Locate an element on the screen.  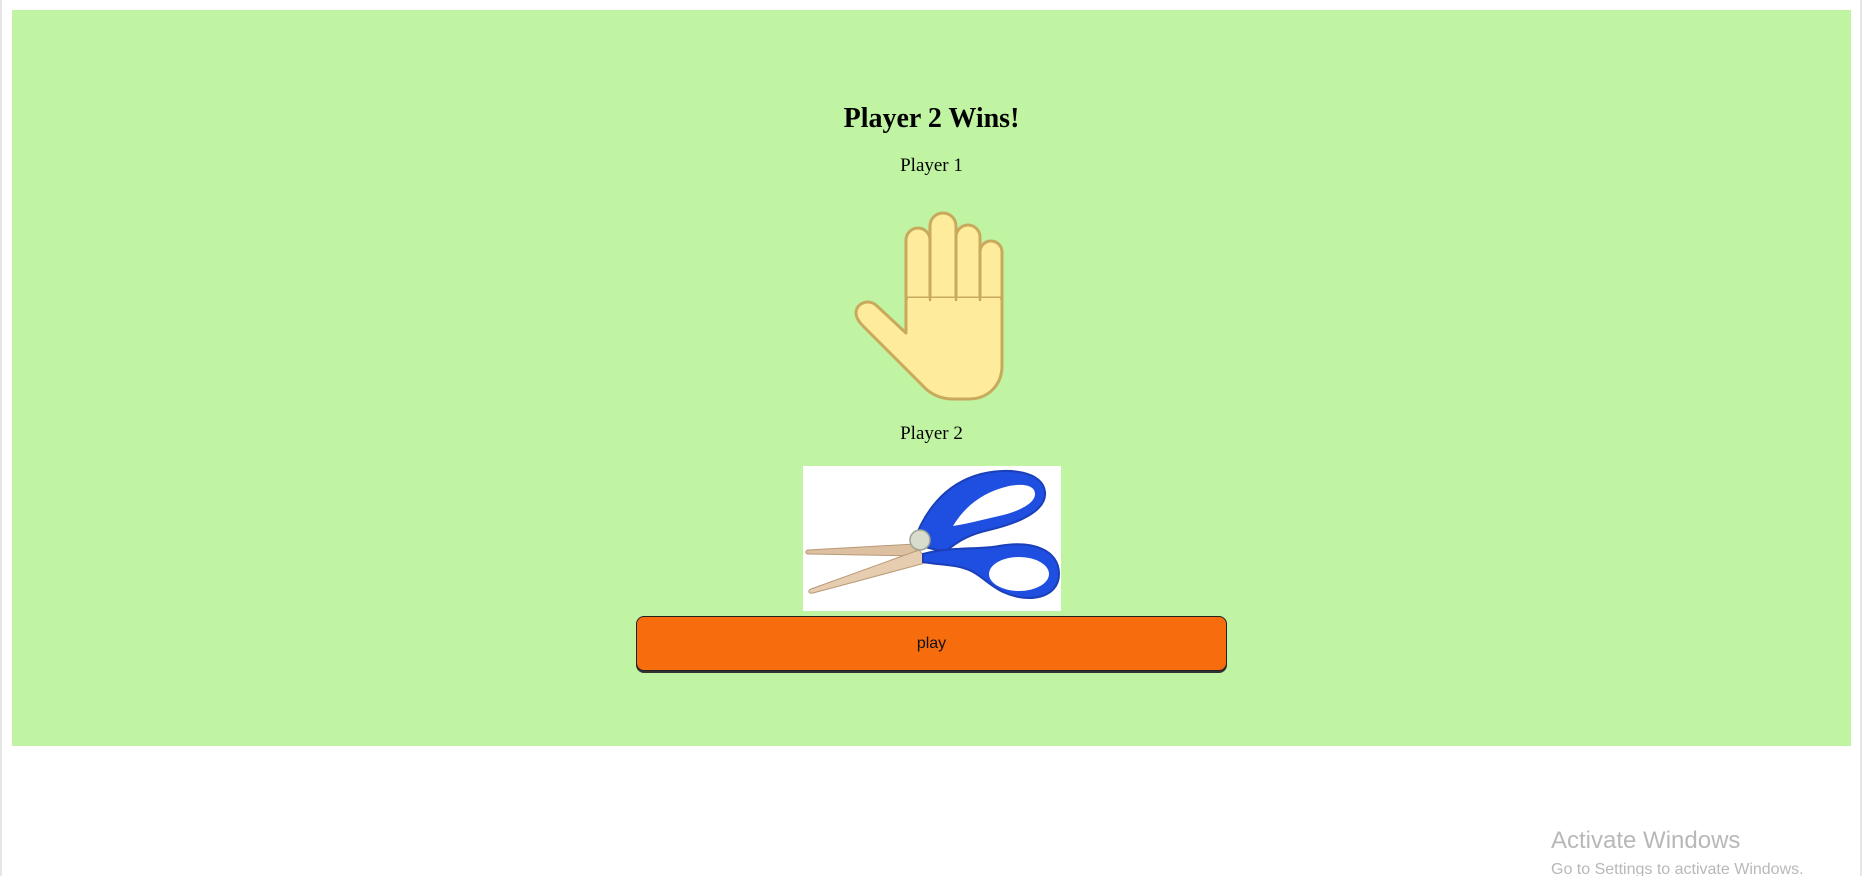
window-frame-left is located at coordinates (1, 438).